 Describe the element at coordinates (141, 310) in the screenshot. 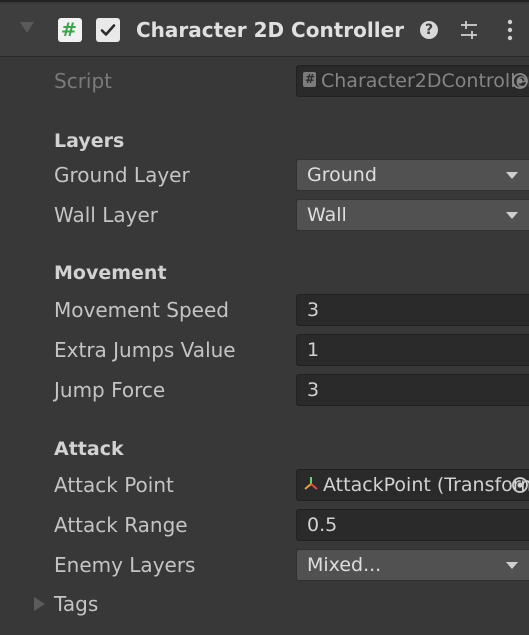

I see `movement-speed-label: Movement Speed` at that location.